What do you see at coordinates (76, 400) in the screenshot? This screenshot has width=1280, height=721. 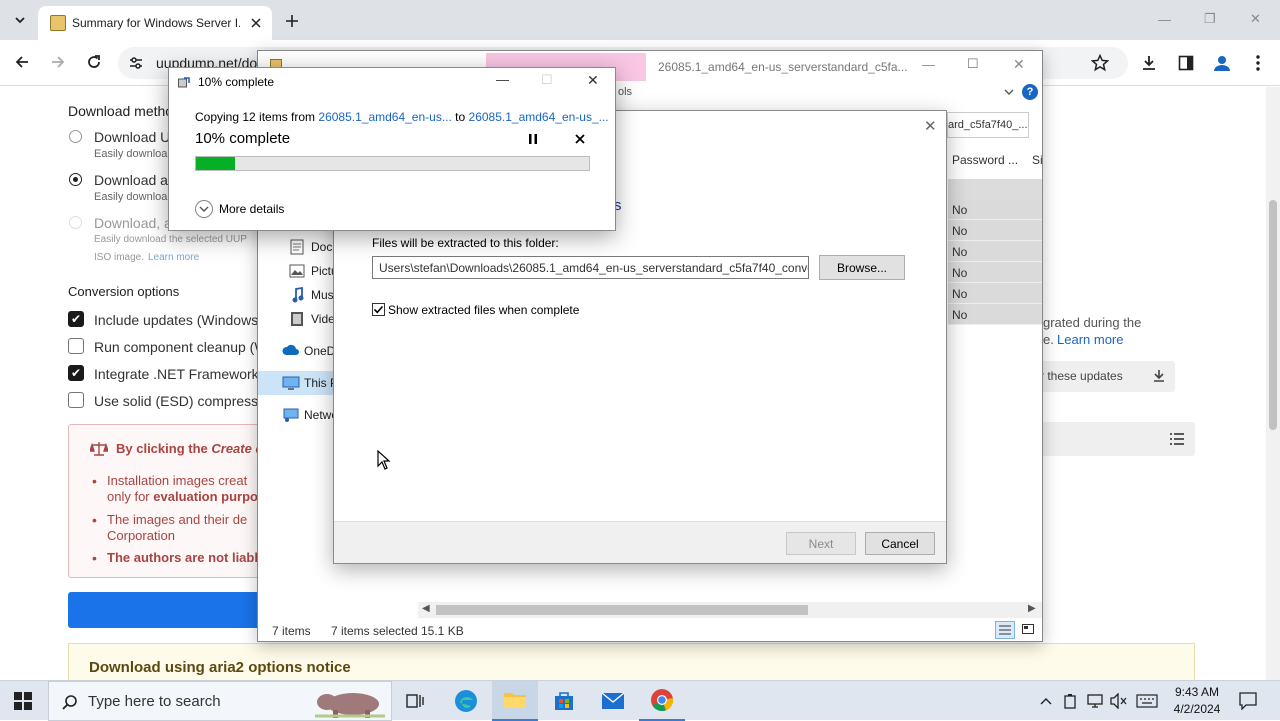 I see `esd-compression-checkbox` at bounding box center [76, 400].